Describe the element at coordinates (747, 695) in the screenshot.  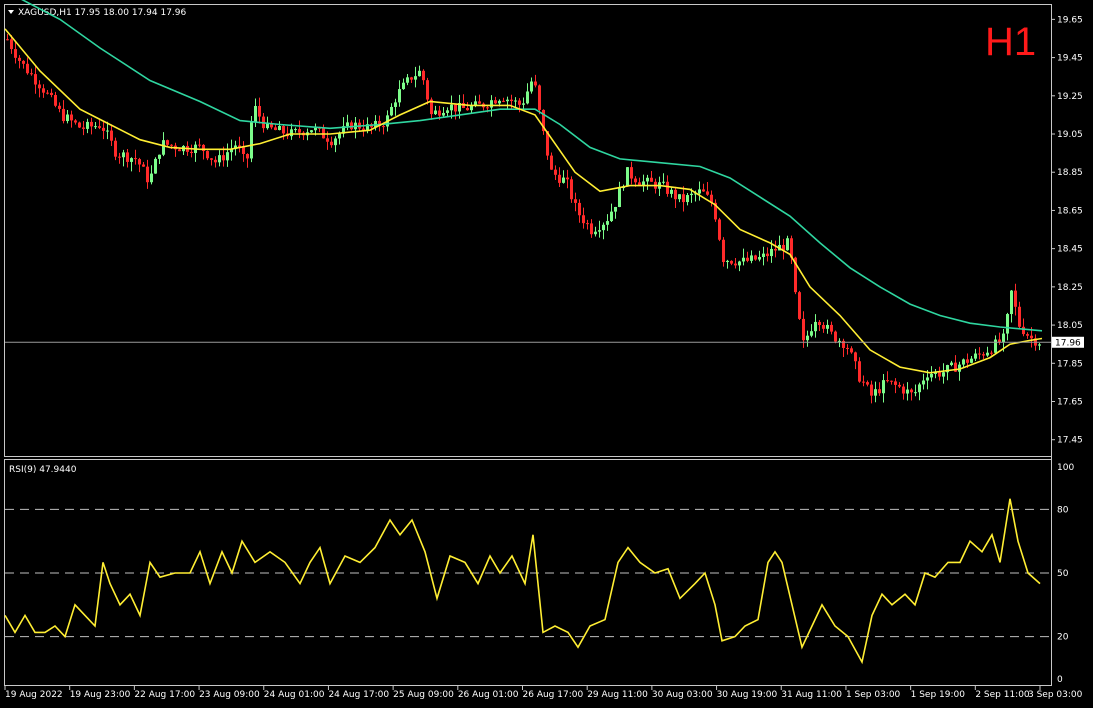
I see `time-tick-label: 30 Aug 19:00` at that location.